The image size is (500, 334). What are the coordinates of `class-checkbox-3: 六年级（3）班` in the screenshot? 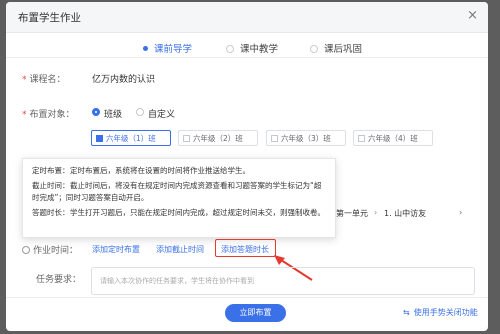 It's located at (306, 138).